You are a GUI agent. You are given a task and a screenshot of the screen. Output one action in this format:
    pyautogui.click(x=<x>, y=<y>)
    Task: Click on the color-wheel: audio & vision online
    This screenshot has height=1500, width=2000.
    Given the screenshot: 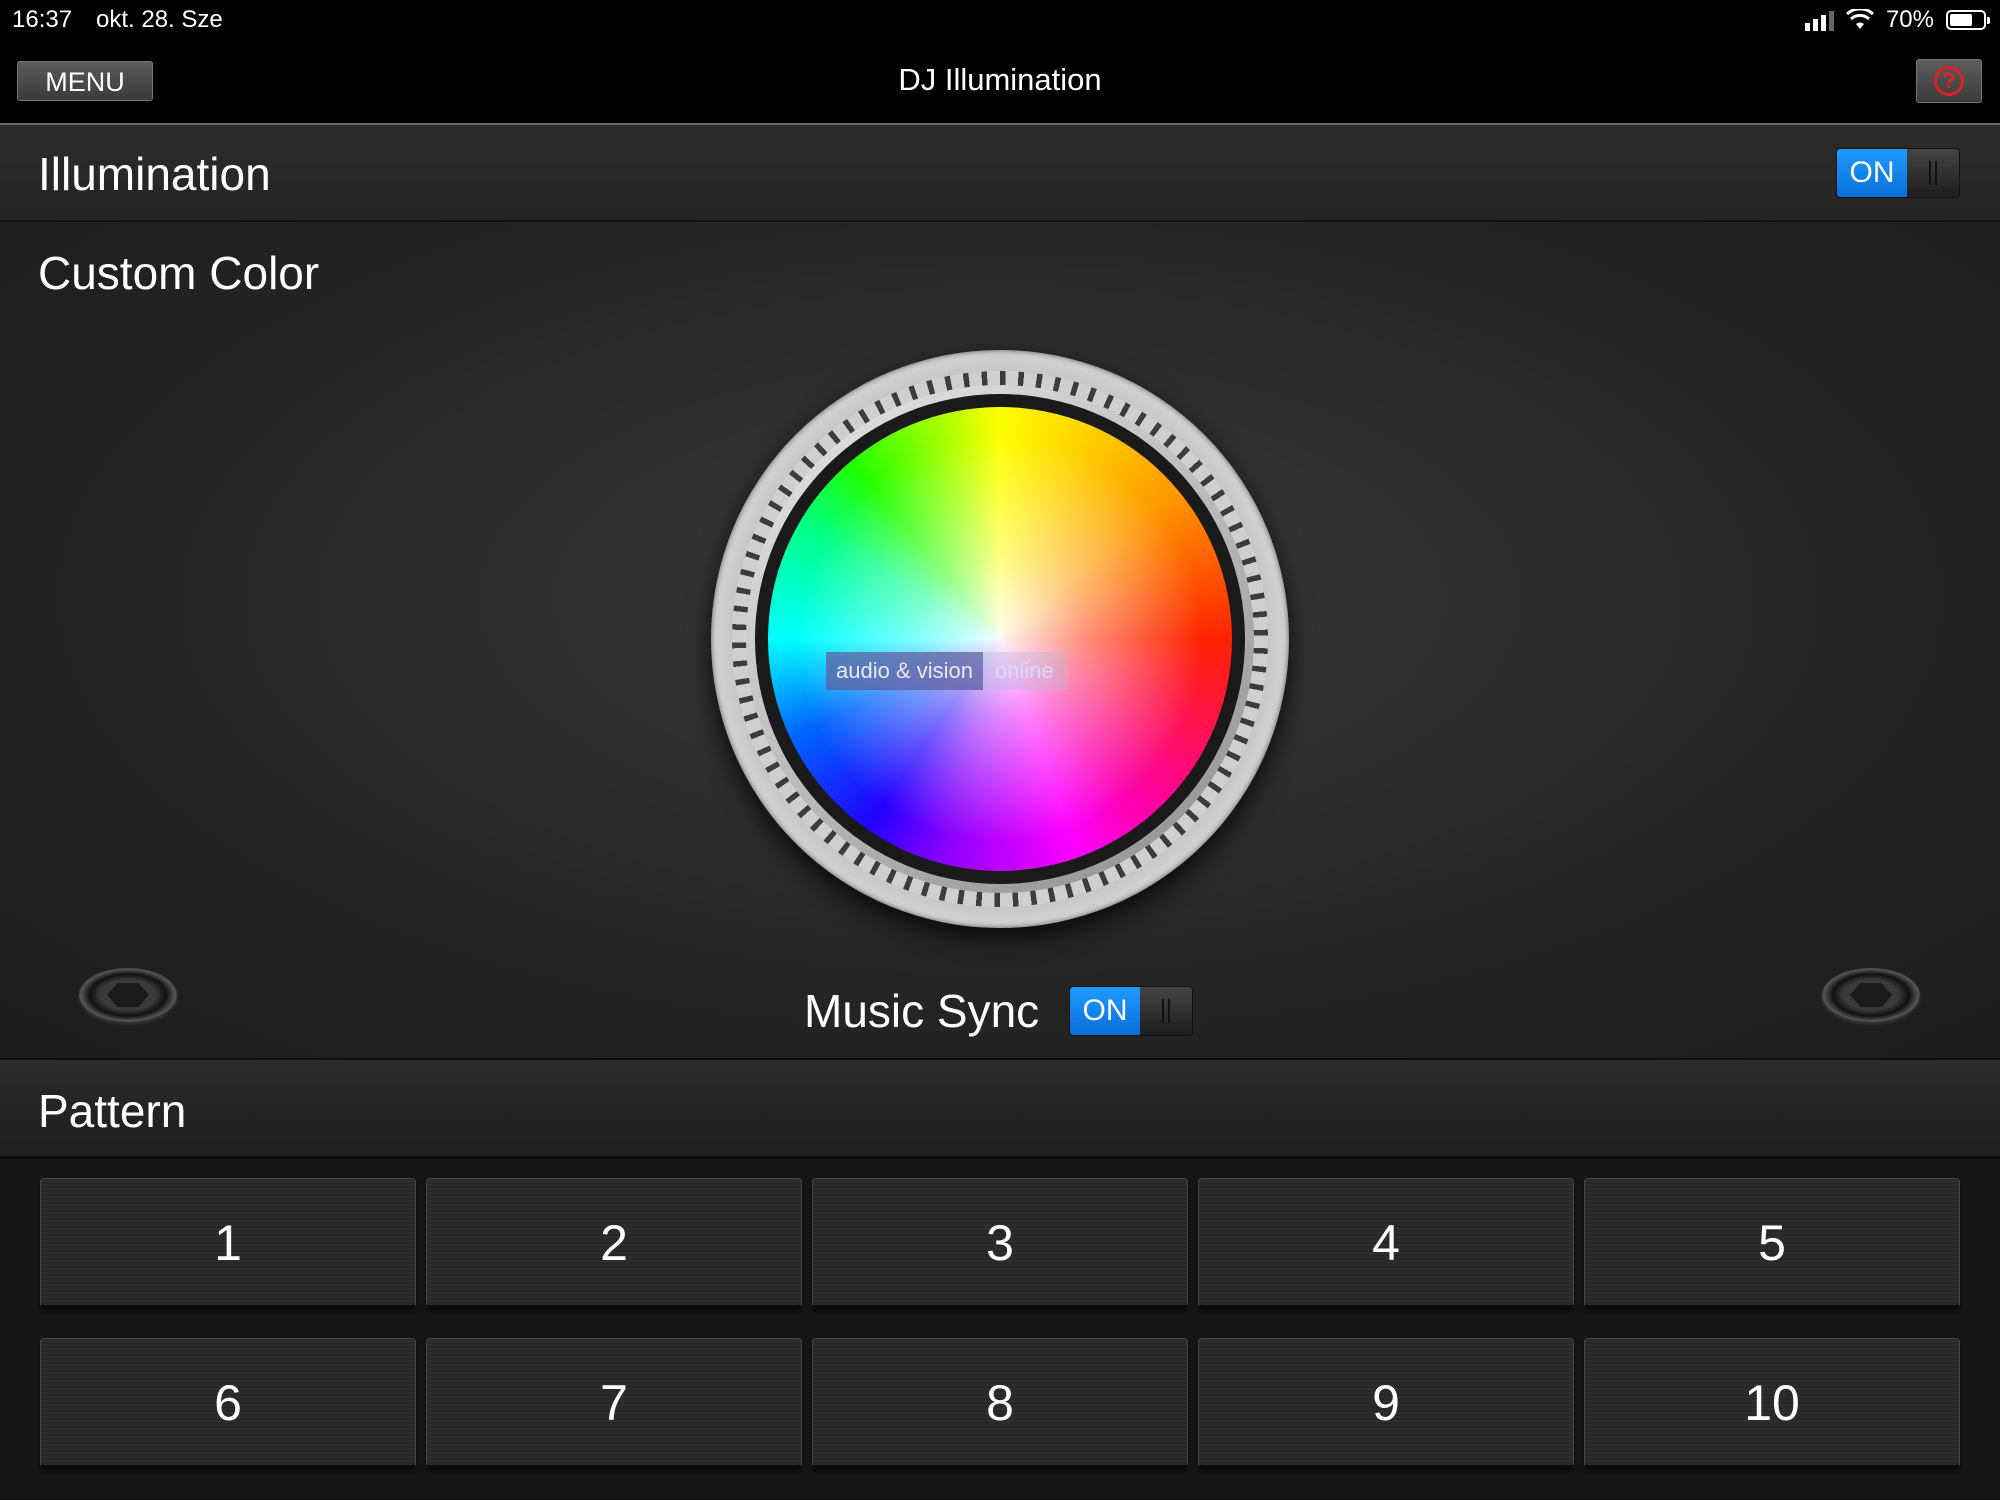 What is the action you would take?
    pyautogui.click(x=1000, y=639)
    